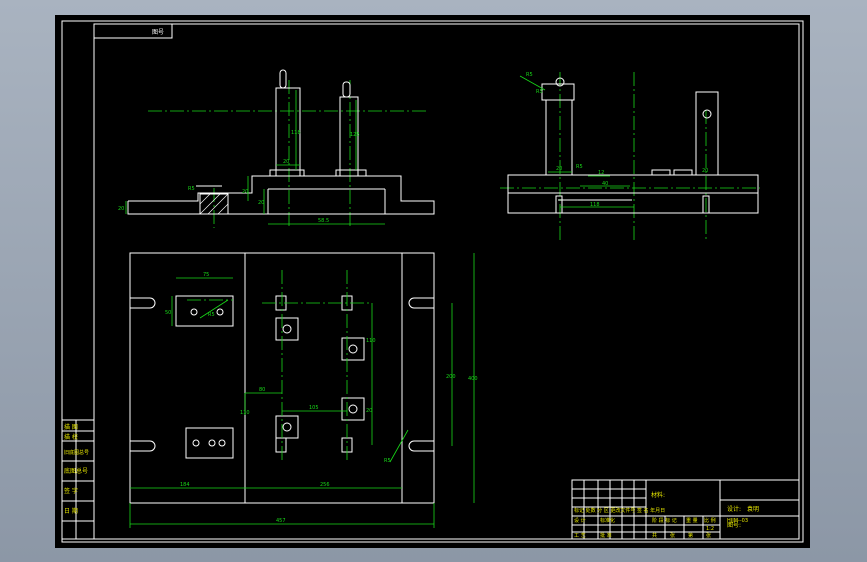 This screenshot has height=562, width=867. What do you see at coordinates (76, 452) in the screenshot?
I see `side-block-label: 旧底图总号` at bounding box center [76, 452].